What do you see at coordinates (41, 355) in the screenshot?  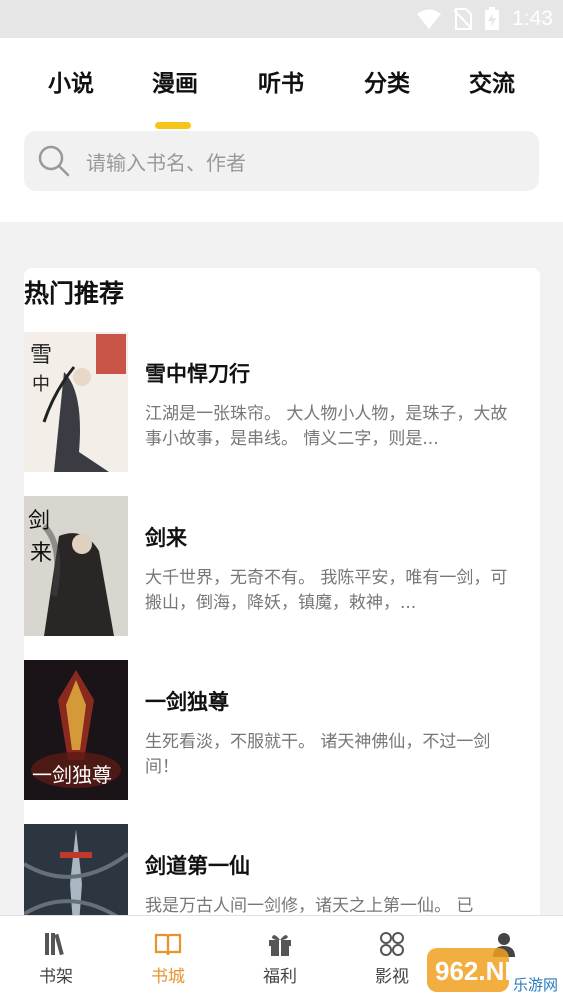 I see `svg-text: 雪` at bounding box center [41, 355].